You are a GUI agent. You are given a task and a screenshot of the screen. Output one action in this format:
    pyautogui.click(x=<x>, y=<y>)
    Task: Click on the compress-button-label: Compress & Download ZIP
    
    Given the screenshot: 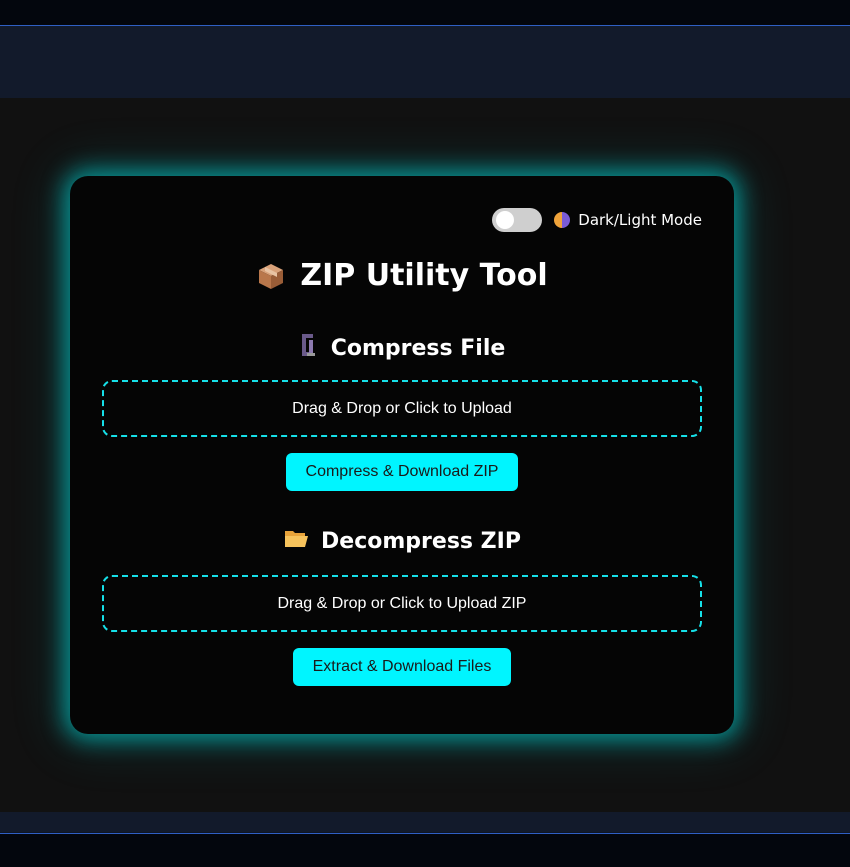 What is the action you would take?
    pyautogui.click(x=402, y=471)
    